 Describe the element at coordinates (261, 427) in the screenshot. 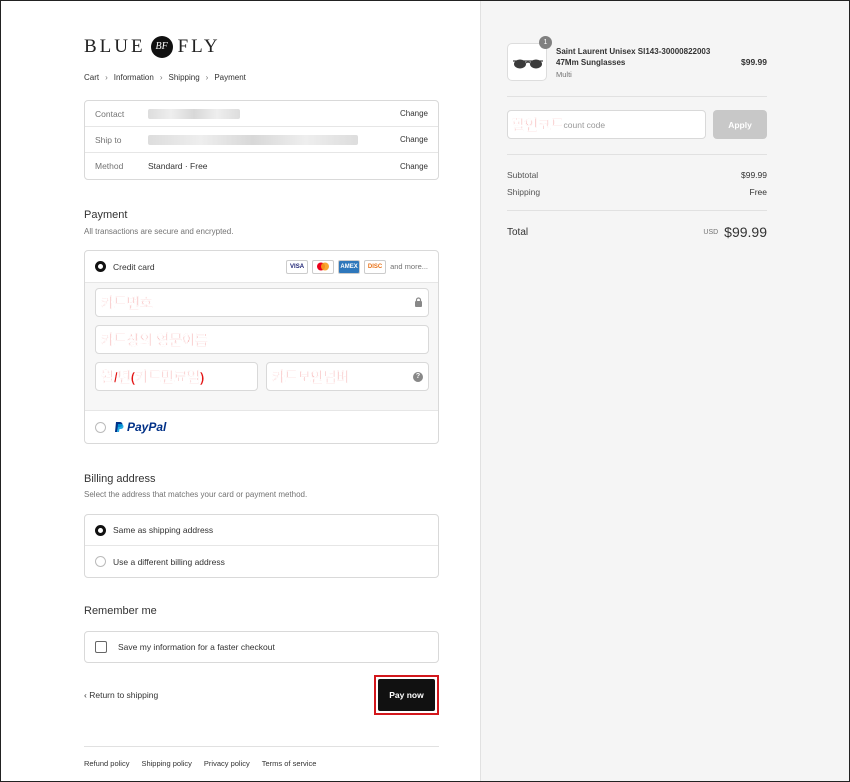

I see `paypal-option: PayPal` at that location.